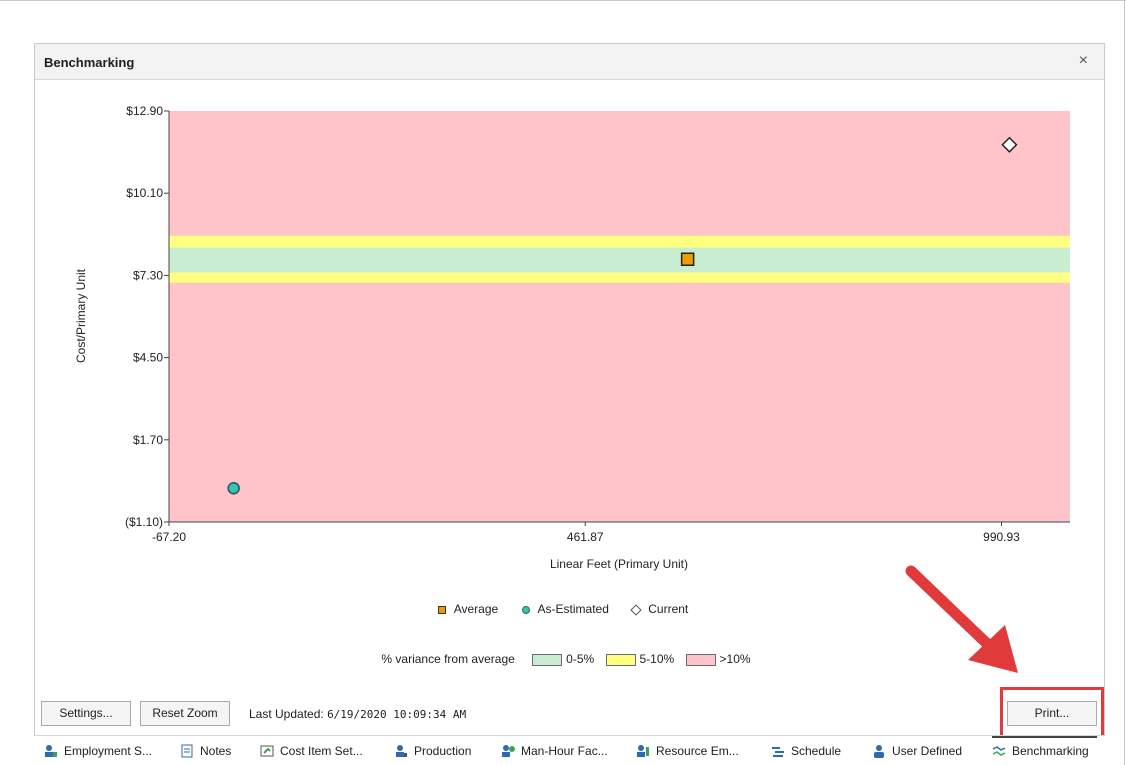 The image size is (1126, 765). I want to click on user-icon, so click(879, 751).